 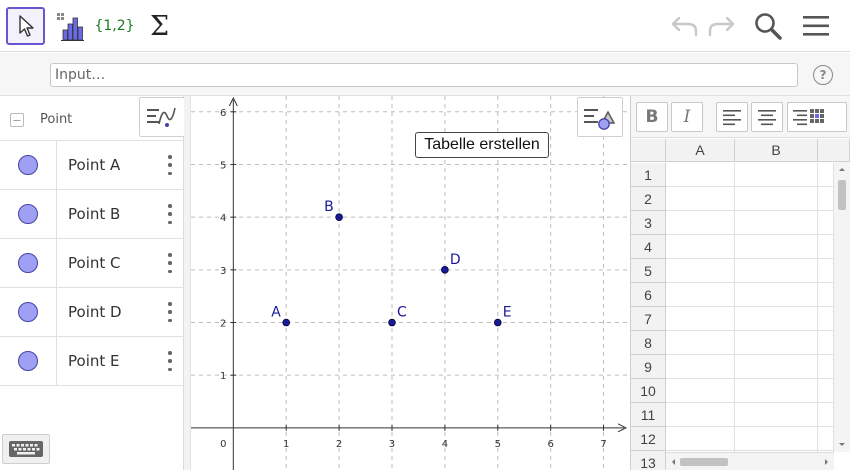 I want to click on column-header-a: A, so click(x=700, y=150).